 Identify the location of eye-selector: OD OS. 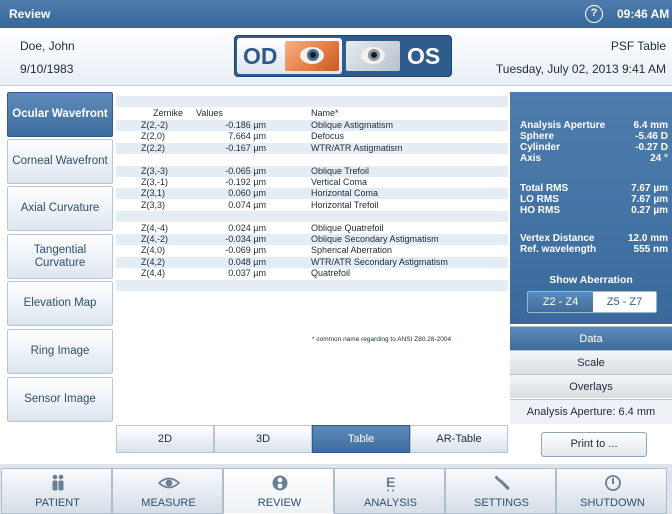
(343, 56).